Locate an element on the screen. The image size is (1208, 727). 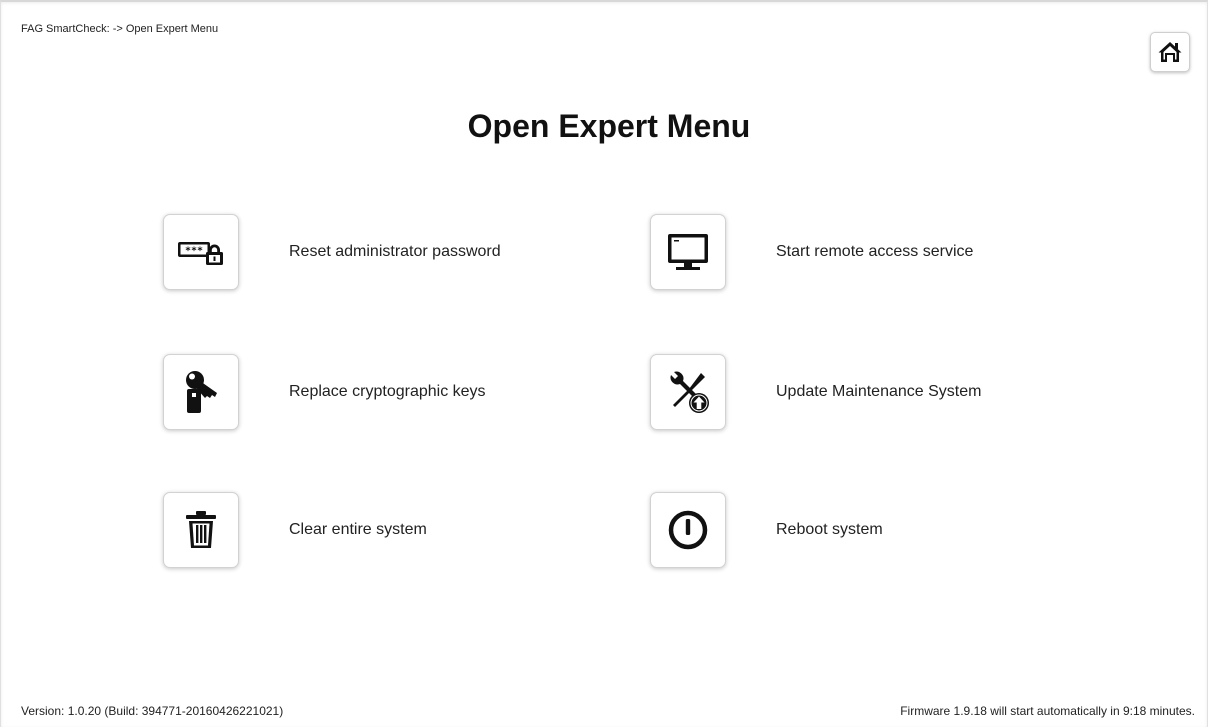
reset-admin-password-button: *** Reset administrator password is located at coordinates (332, 252).